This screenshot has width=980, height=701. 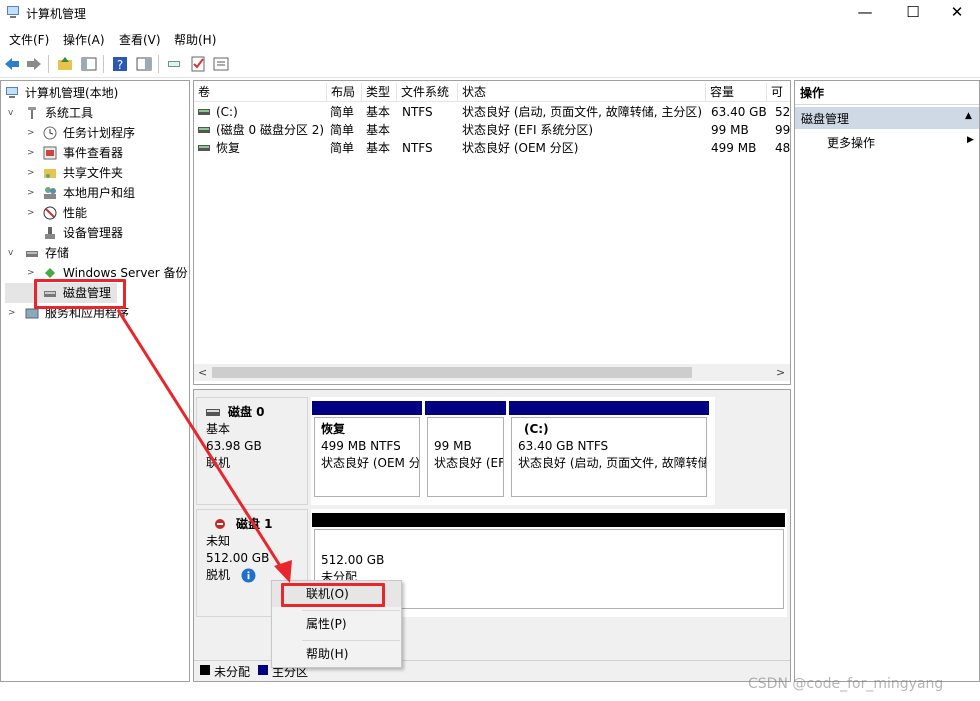 I want to click on legend-unallocated: 未分配, so click(x=232, y=672).